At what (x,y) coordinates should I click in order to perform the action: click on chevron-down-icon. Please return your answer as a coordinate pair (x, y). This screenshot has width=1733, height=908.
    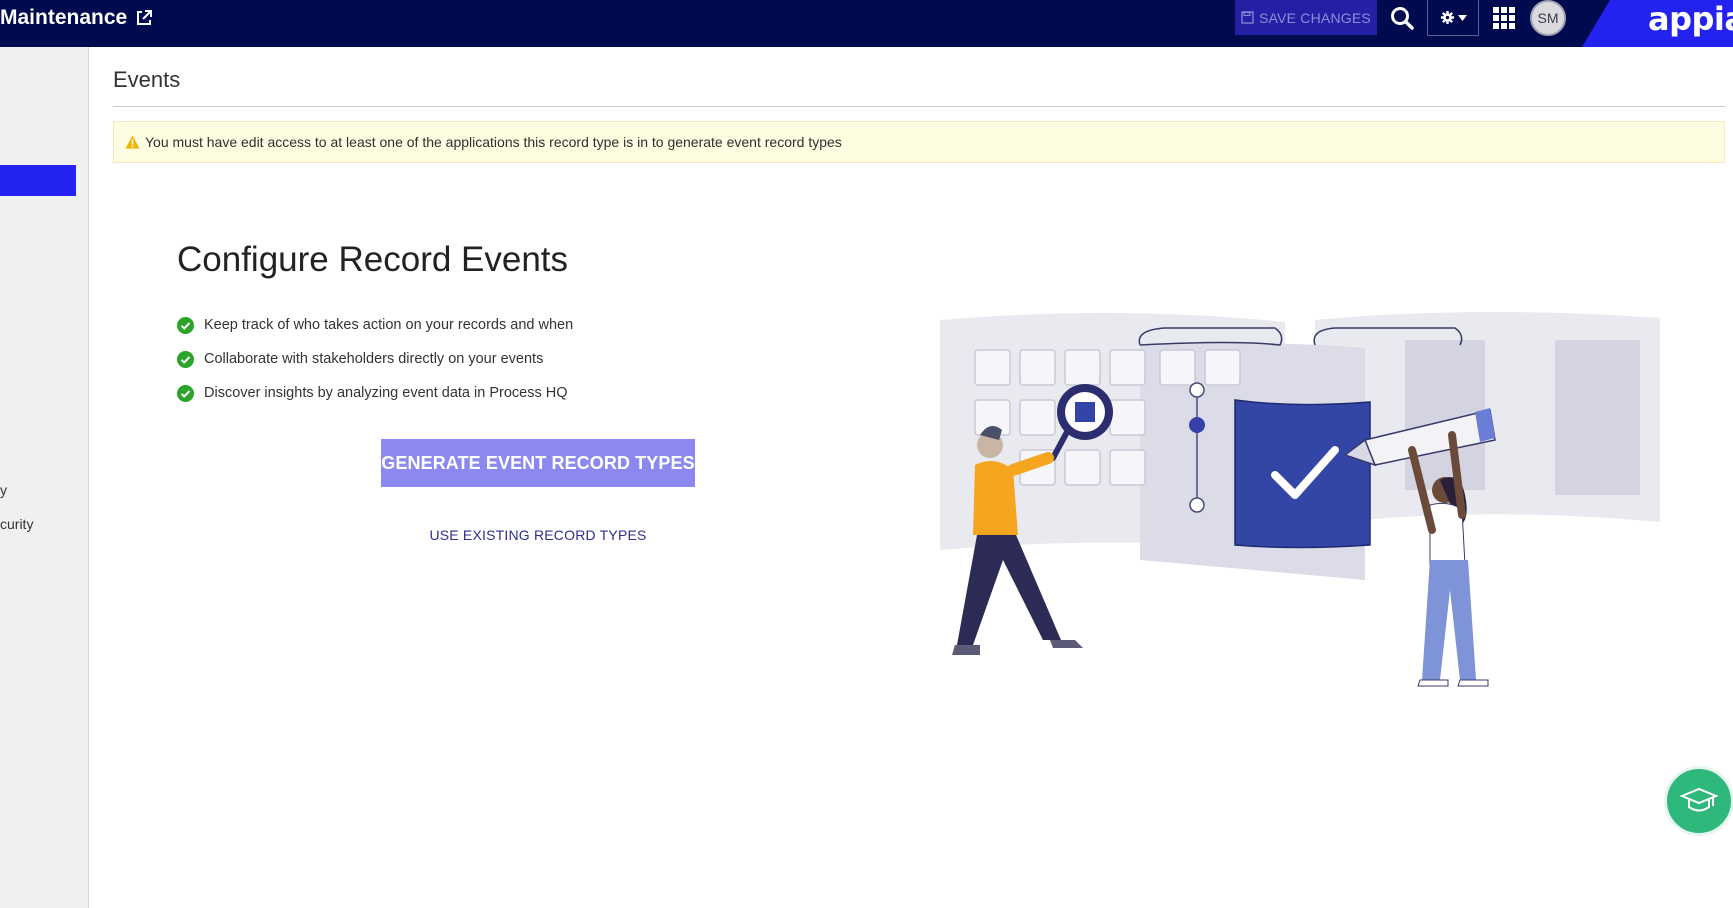
    Looking at the image, I should click on (1462, 17).